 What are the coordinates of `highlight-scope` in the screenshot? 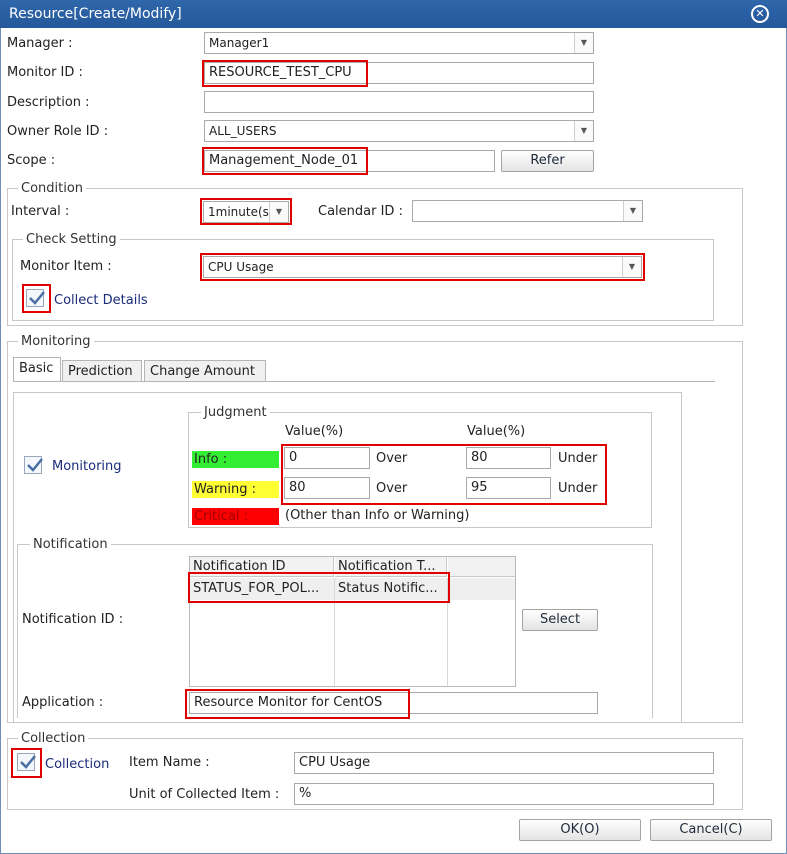 It's located at (285, 161).